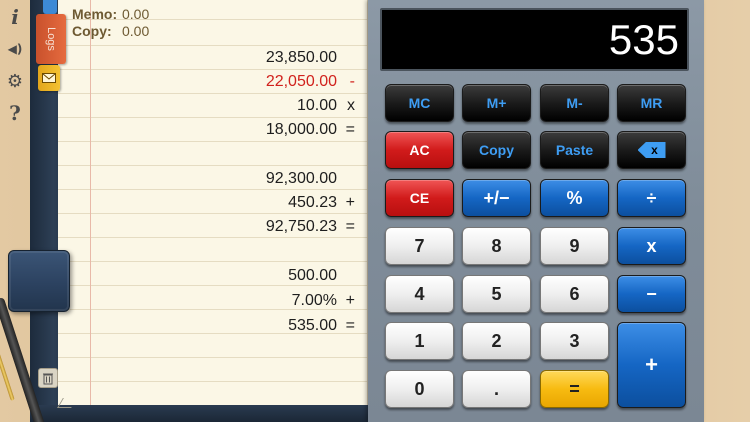 The height and width of the screenshot is (422, 750). Describe the element at coordinates (15, 17) in the screenshot. I see `info-icon: i` at that location.